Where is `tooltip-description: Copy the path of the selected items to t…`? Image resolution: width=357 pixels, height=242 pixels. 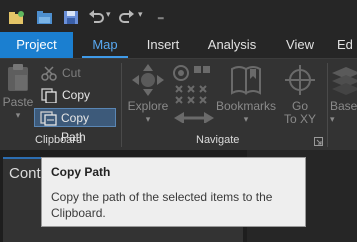
tooltip-description: Copy the path of the selected items to t… is located at coordinates (162, 205).